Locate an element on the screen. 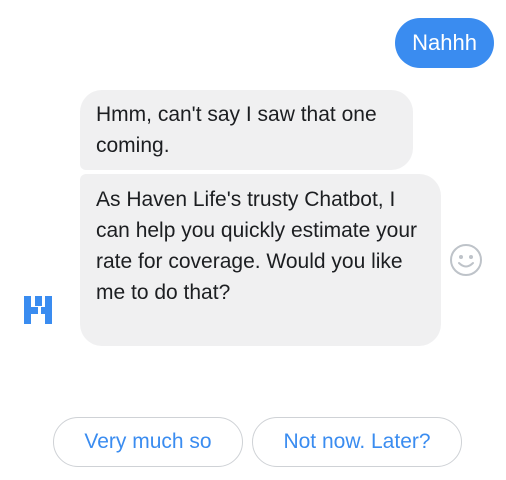 This screenshot has width=506, height=480. haven-life-logo is located at coordinates (38, 310).